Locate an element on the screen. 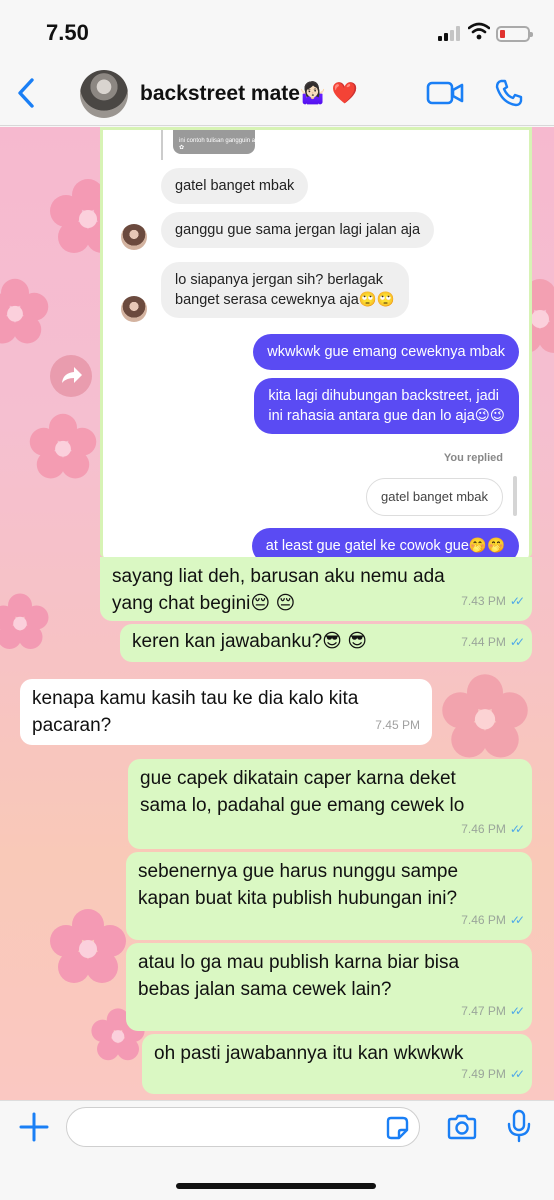  message-text-line: atau lo ga mau publish karna biar bisa is located at coordinates (299, 962).